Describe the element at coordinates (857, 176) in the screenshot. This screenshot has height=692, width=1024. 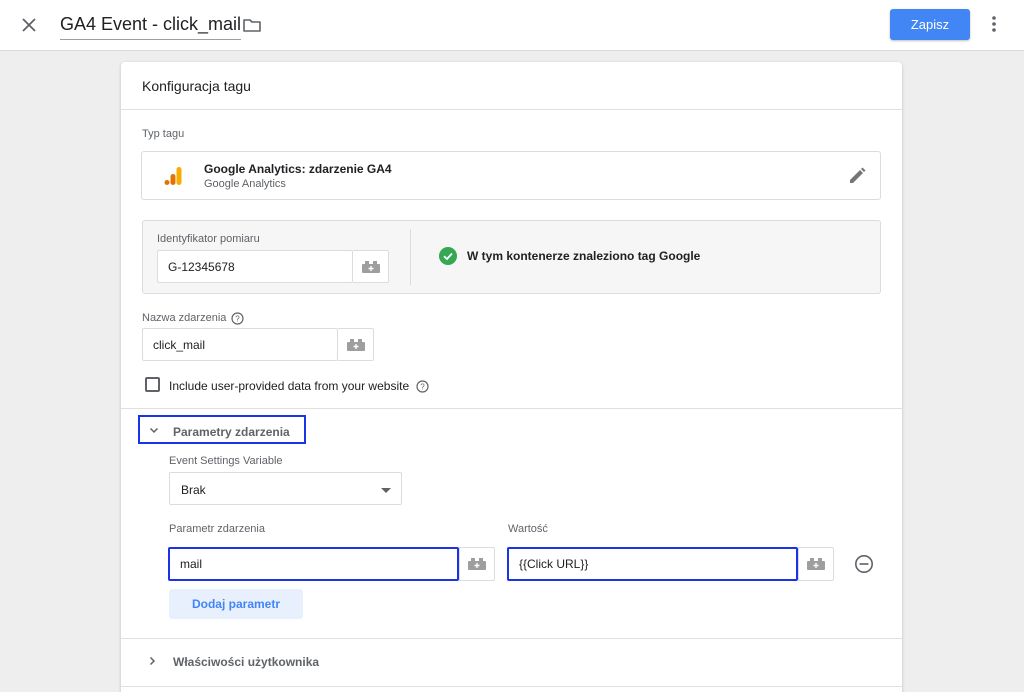
I see `edit-pencil-icon` at that location.